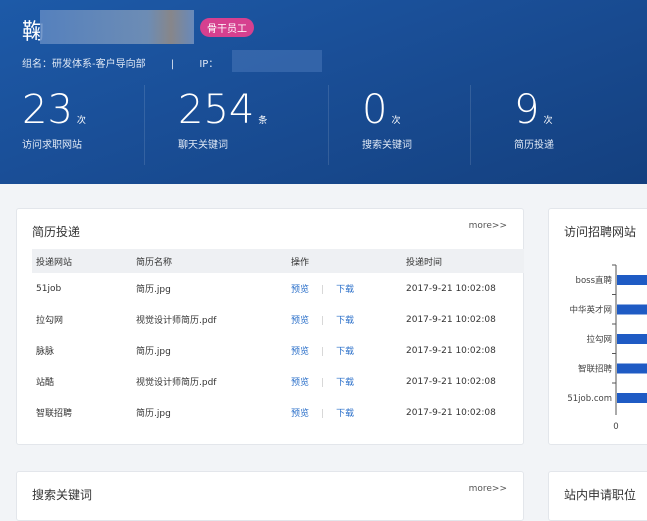 The width and height of the screenshot is (647, 521). What do you see at coordinates (344, 261) in the screenshot?
I see `col-action: 操作` at bounding box center [344, 261].